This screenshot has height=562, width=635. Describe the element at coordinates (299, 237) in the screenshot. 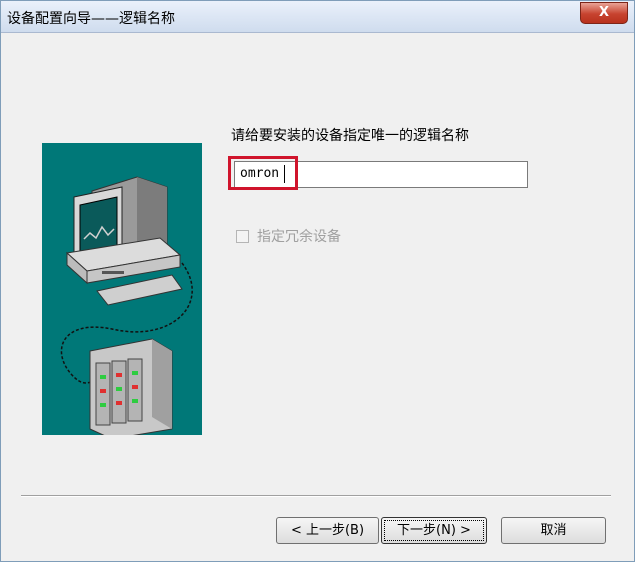

I see `redundant-device-label: 指定冗余设备` at that location.